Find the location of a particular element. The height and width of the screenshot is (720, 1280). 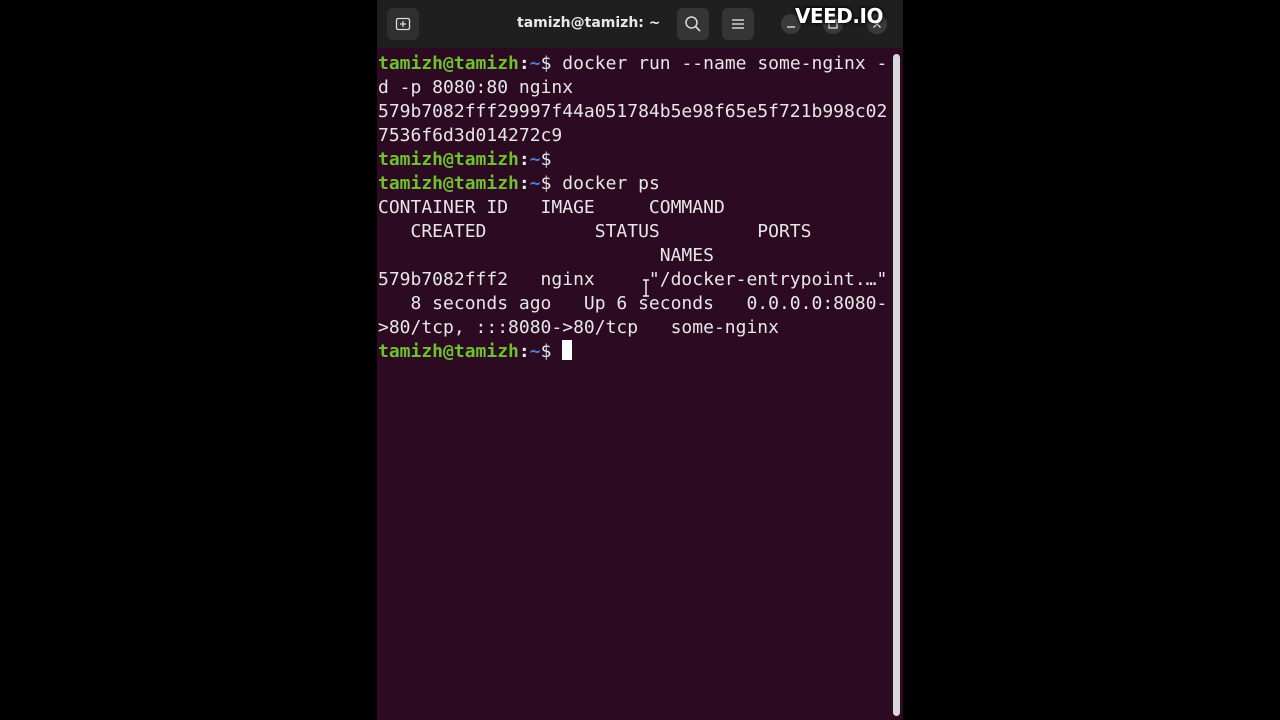

veed-watermark: VEED.IO is located at coordinates (839, 16).